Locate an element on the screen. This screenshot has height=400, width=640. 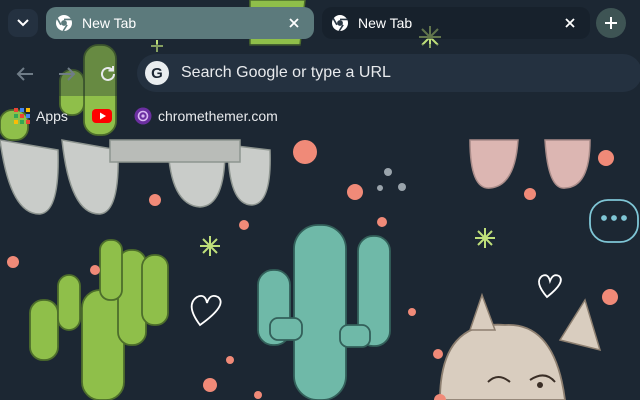
bookmark-youtube is located at coordinates (102, 116).